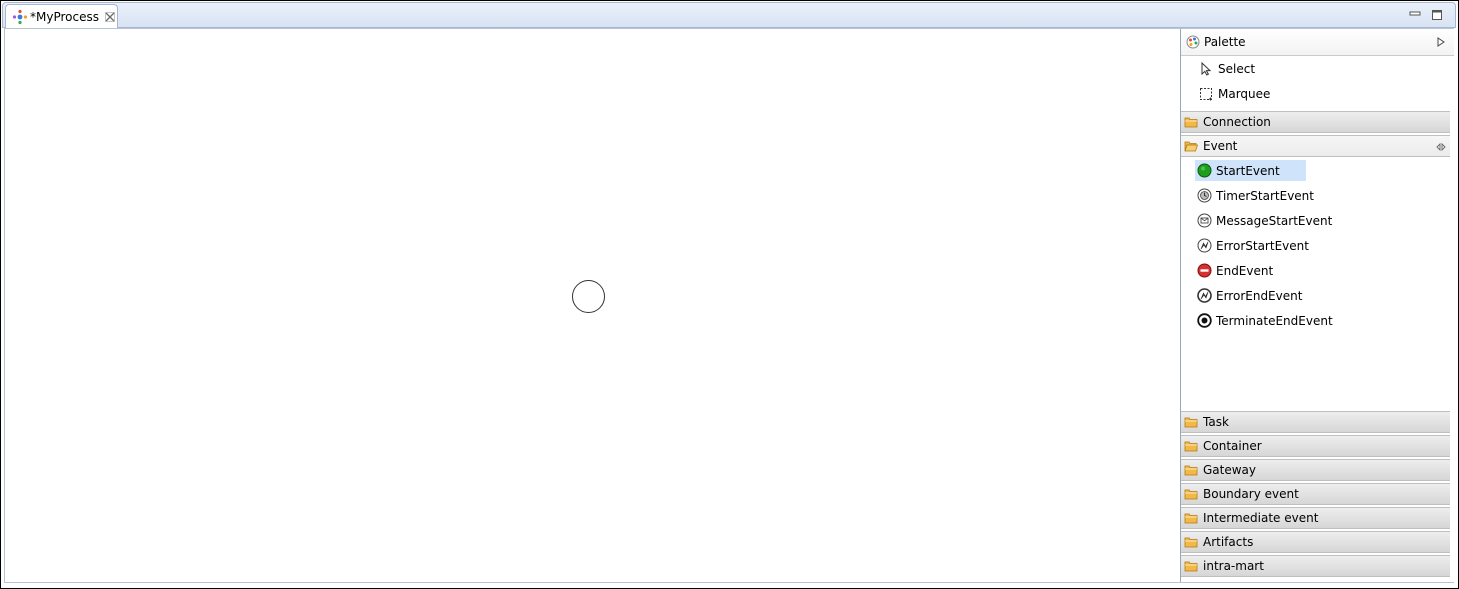 The image size is (1459, 589). Describe the element at coordinates (1437, 15) in the screenshot. I see `maximize-icon` at that location.